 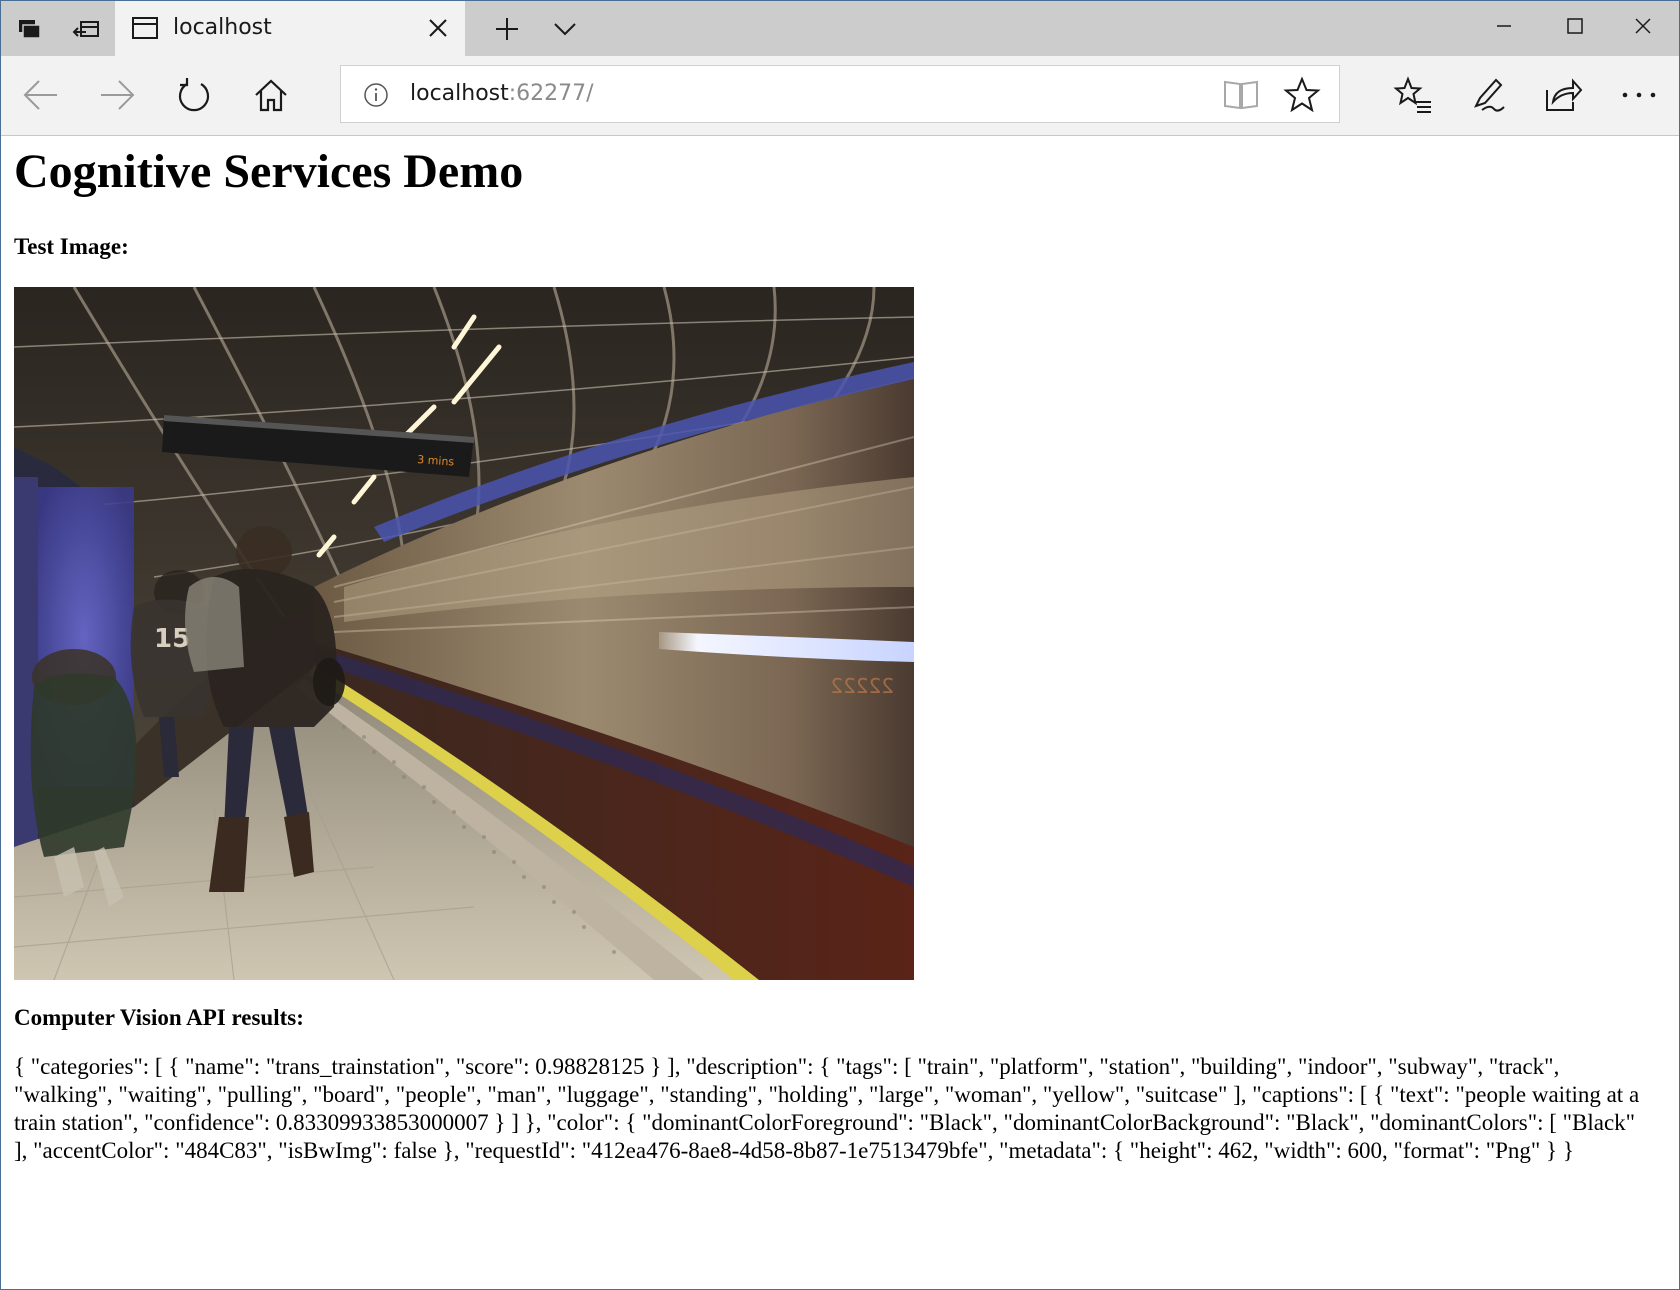 What do you see at coordinates (290, 28) in the screenshot?
I see `tab-localhost: localhost` at bounding box center [290, 28].